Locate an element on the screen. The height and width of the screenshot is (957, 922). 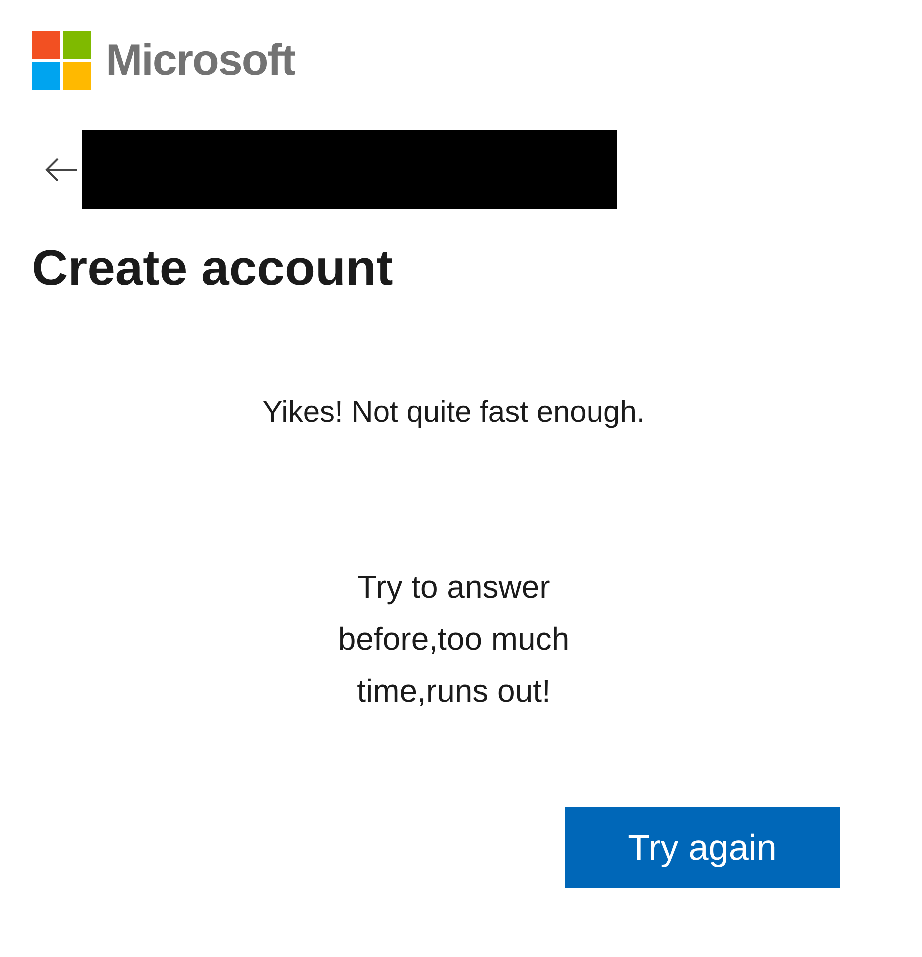
try-again-button: Try again is located at coordinates (702, 847).